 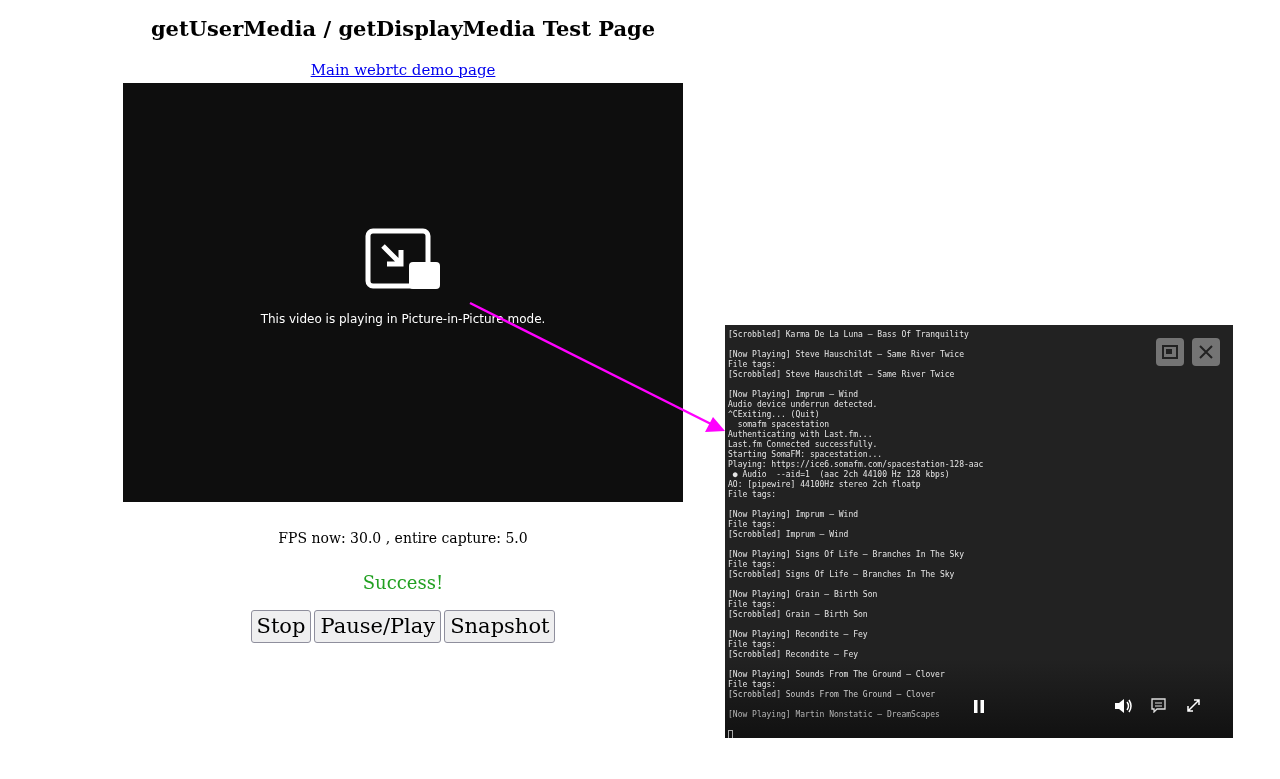 I want to click on back-to-tab-icon, so click(x=1170, y=352).